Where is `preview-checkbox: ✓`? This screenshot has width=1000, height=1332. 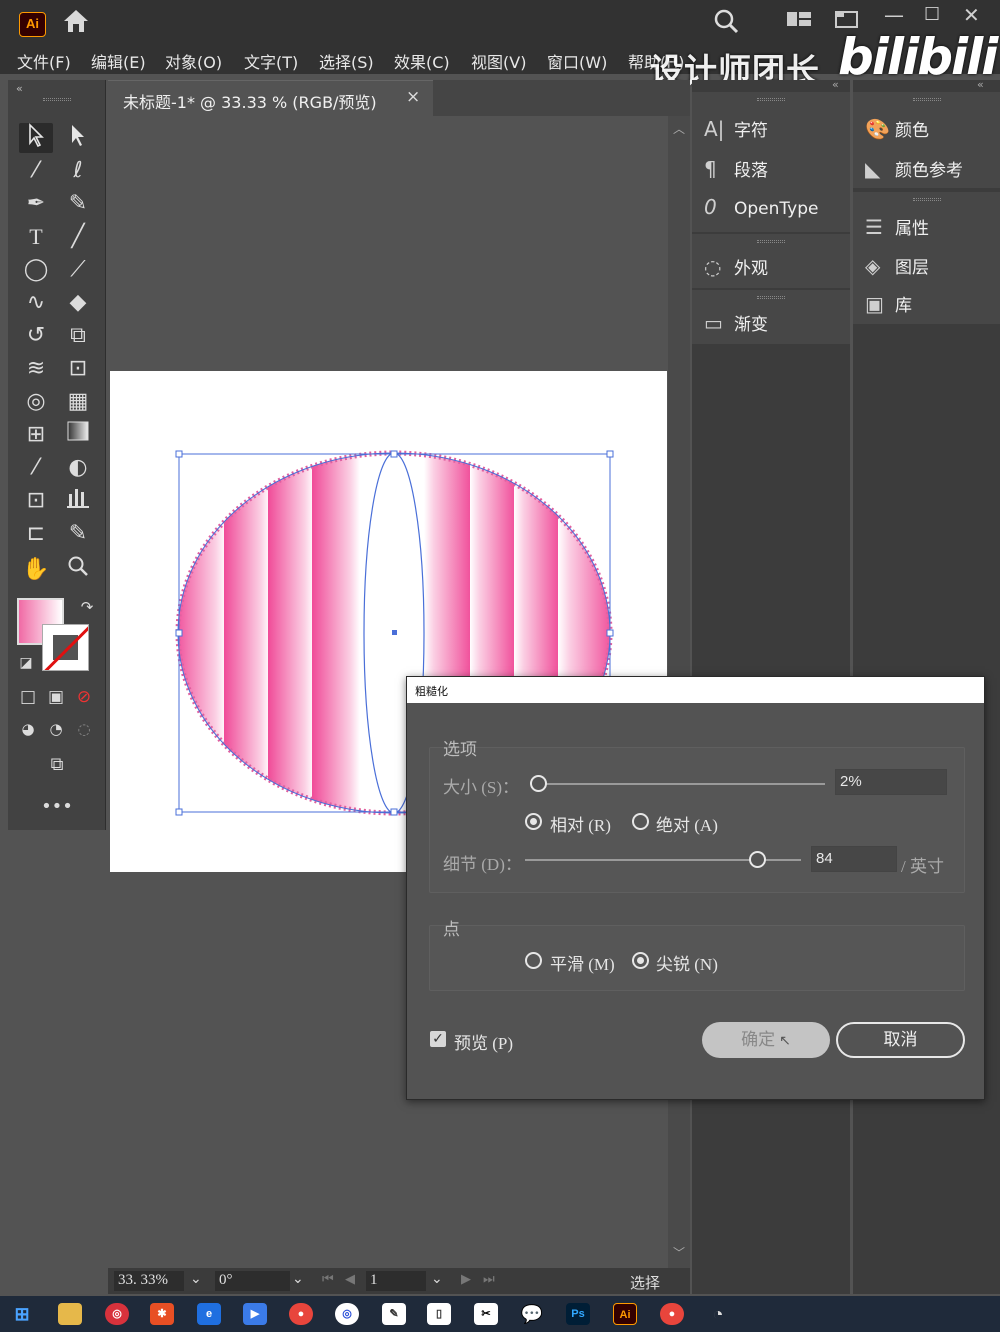 preview-checkbox: ✓ is located at coordinates (438, 1039).